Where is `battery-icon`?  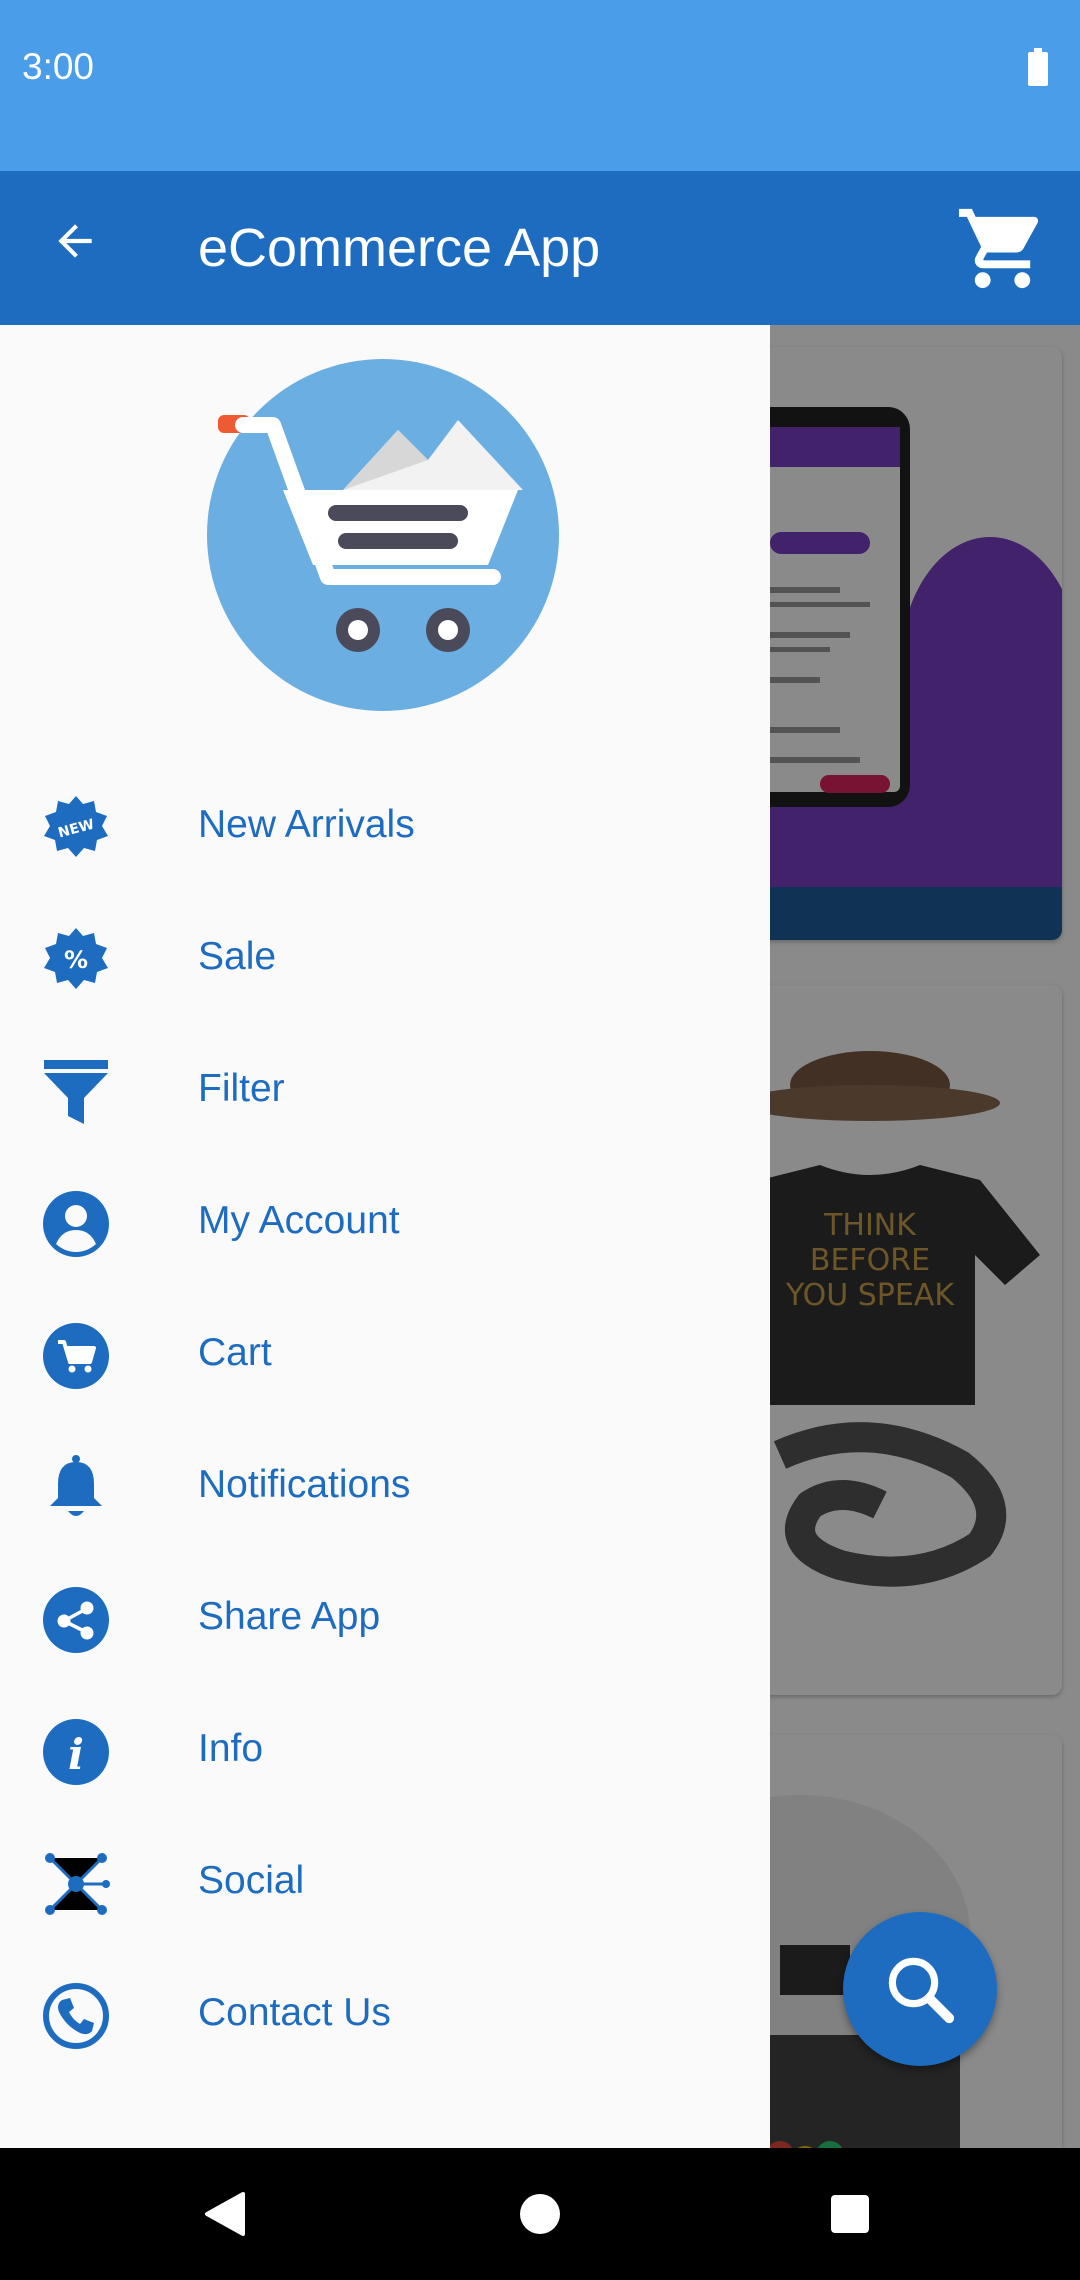 battery-icon is located at coordinates (1038, 67).